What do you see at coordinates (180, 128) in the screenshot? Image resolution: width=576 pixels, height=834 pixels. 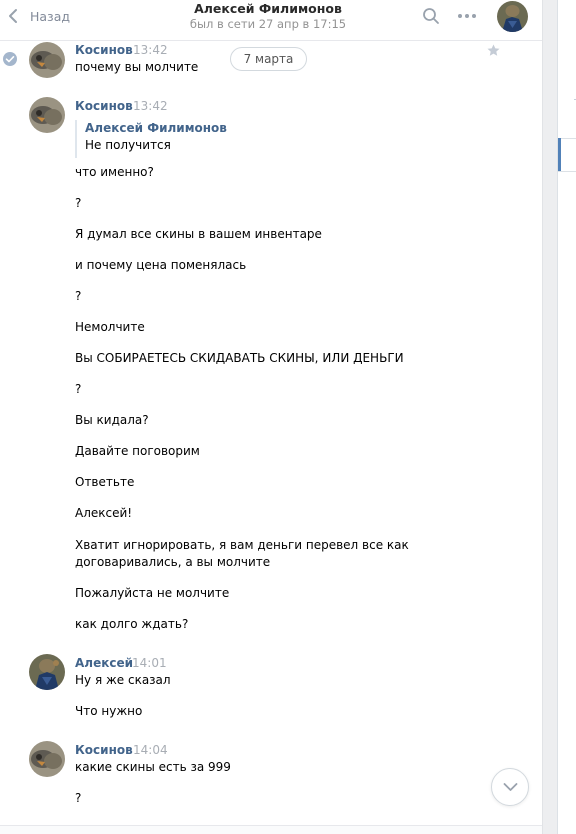 I see `quote-author: Алексей Филимонов` at bounding box center [180, 128].